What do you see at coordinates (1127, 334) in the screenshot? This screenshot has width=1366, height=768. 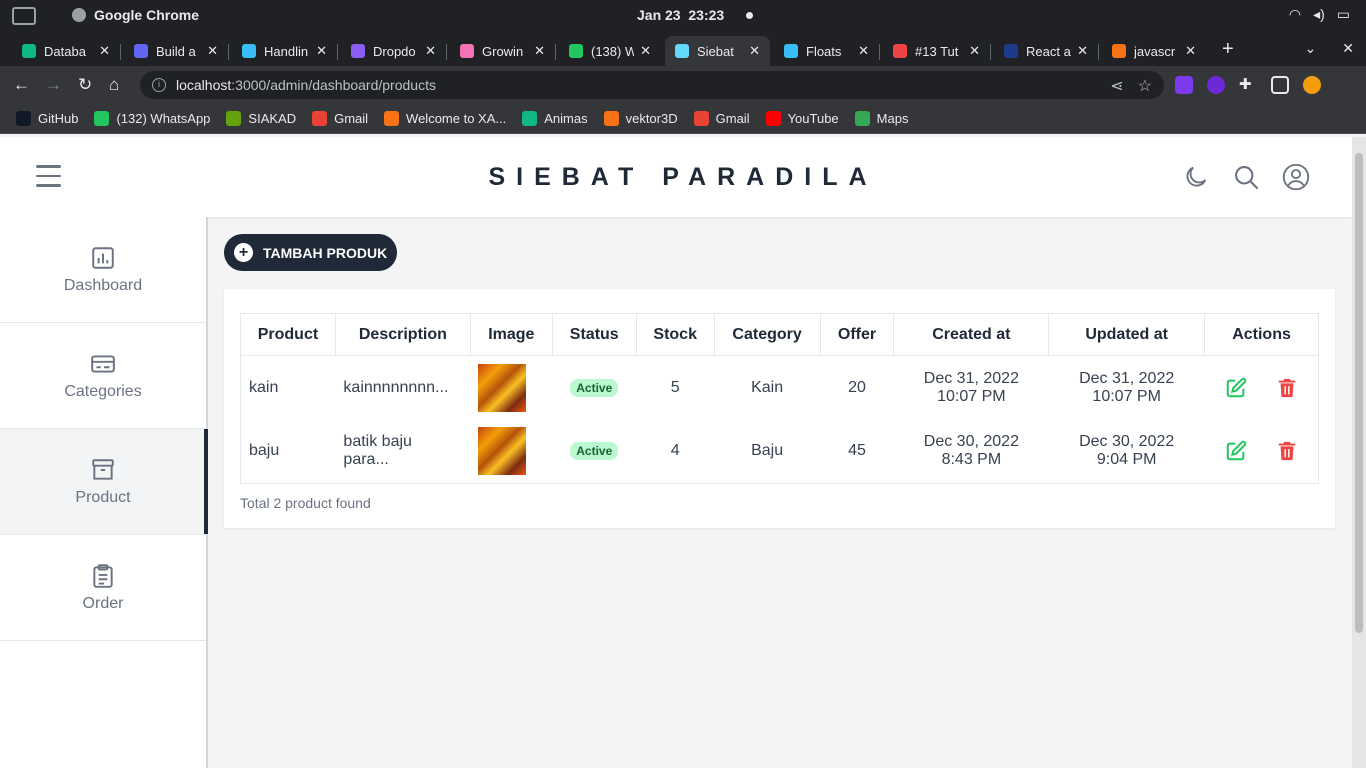 I see `col-header-updated: Updated at` at bounding box center [1127, 334].